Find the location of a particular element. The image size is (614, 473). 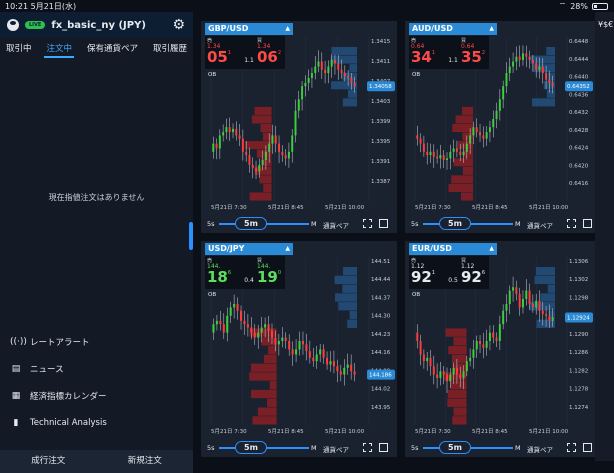

pair-title: AUD/USD ▲ is located at coordinates (453, 29).